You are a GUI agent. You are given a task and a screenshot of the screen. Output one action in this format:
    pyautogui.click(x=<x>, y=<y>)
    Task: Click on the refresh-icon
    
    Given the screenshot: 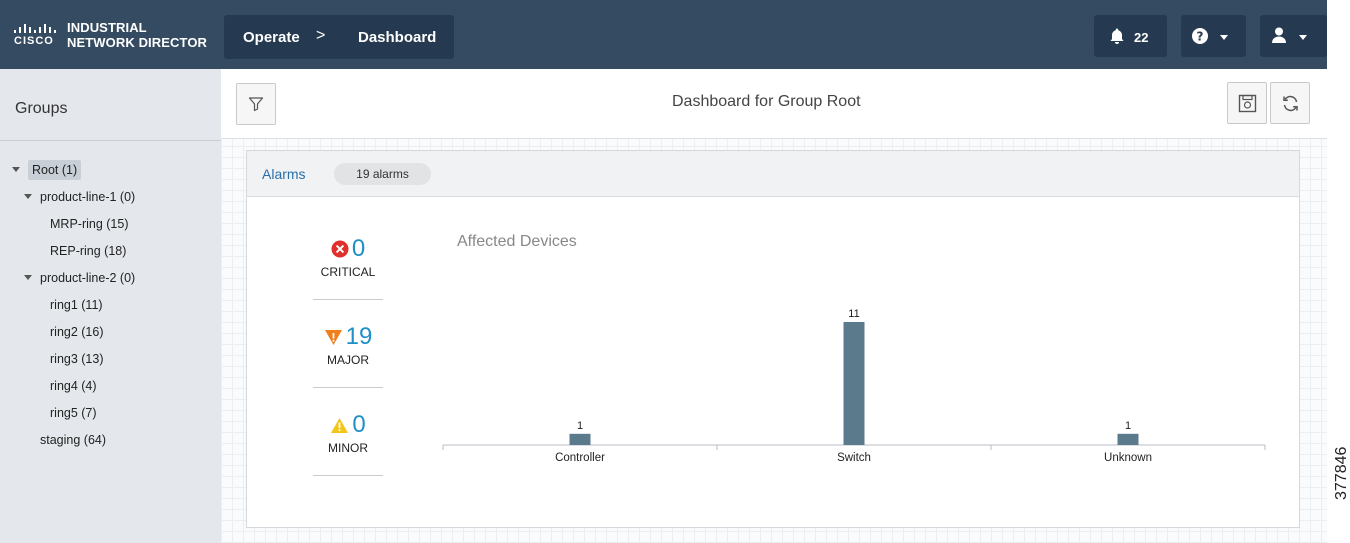 What is the action you would take?
    pyautogui.click(x=1290, y=103)
    